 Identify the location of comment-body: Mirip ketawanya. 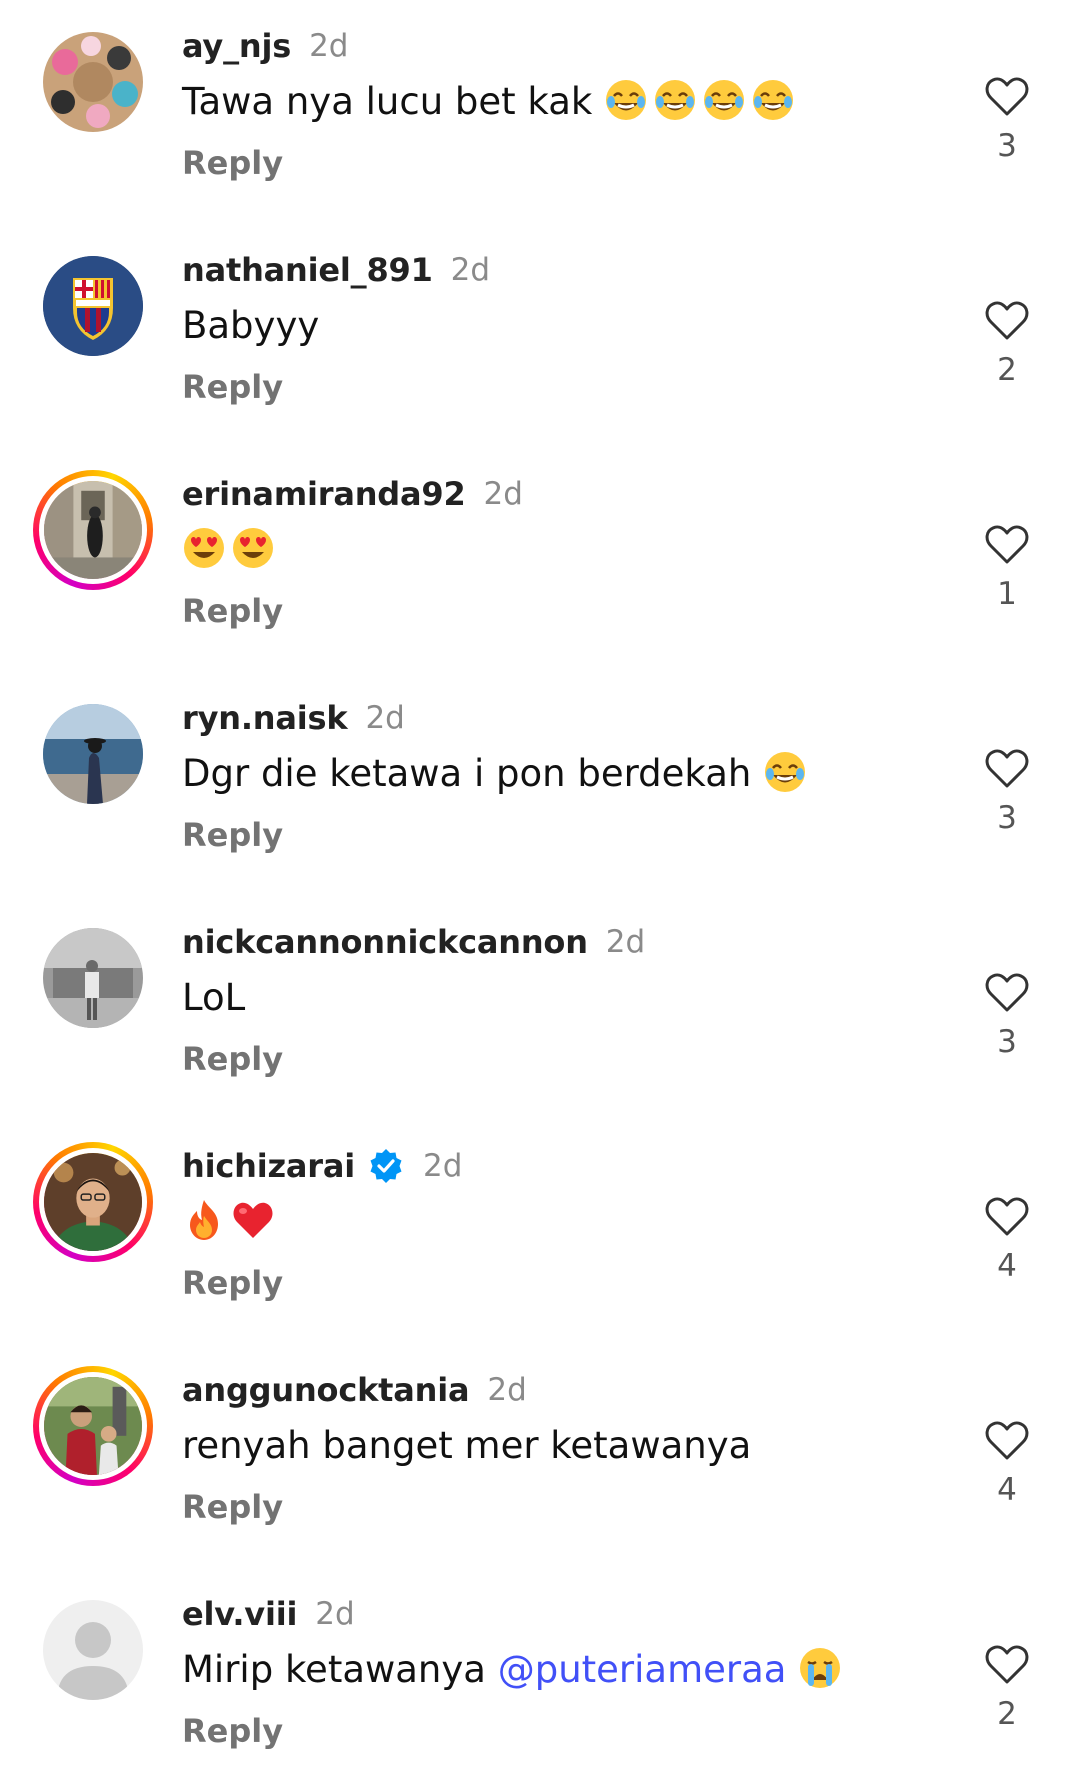
(340, 1669).